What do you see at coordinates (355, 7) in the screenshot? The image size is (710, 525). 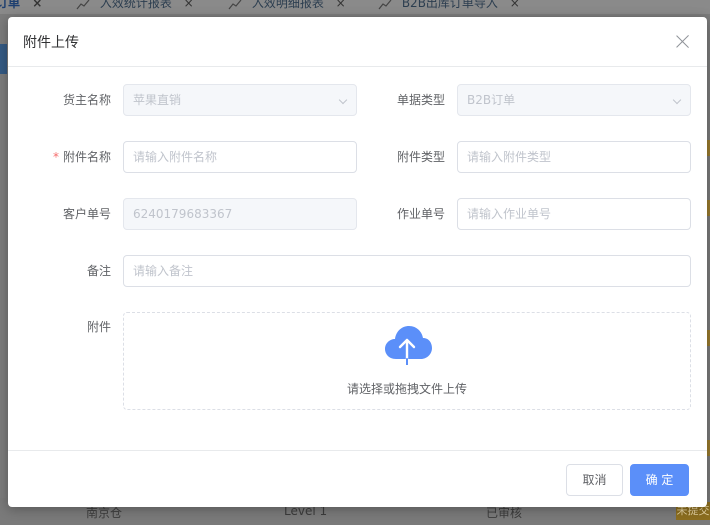 I see `background-tab-bar: 订单 × 入效统计报表 × 入效明细报表 × B2B出库订单导入 ×` at bounding box center [355, 7].